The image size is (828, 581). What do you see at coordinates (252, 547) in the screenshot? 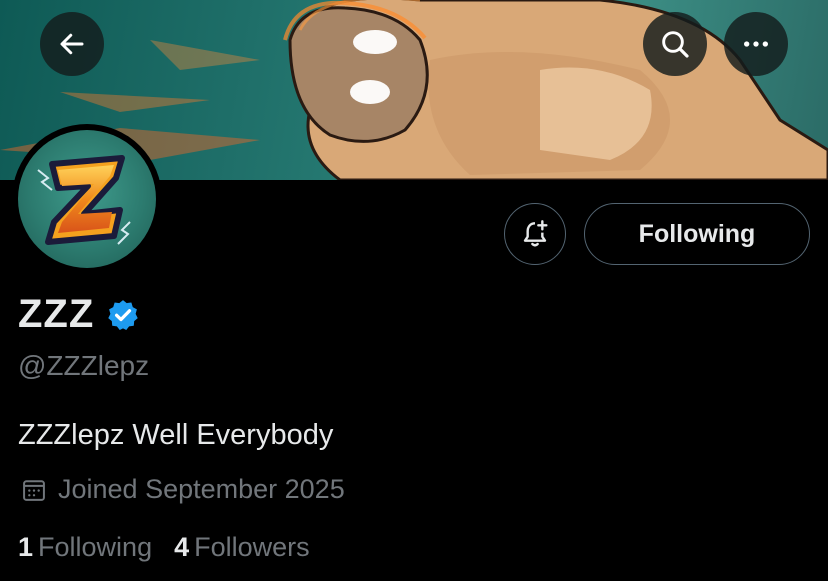
I see `followers-stat-label: Followers` at bounding box center [252, 547].